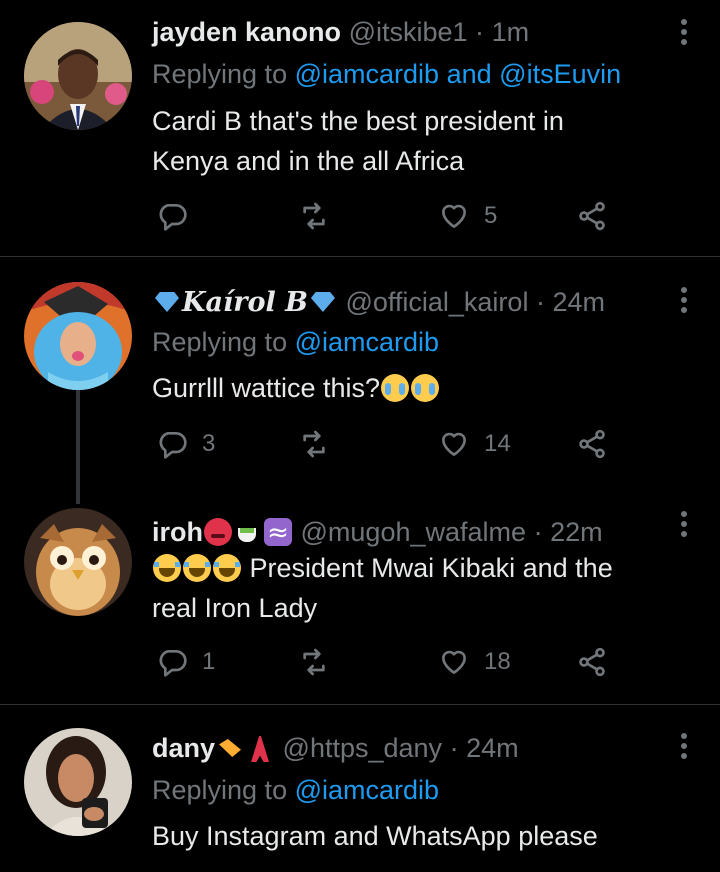 The width and height of the screenshot is (720, 872). Describe the element at coordinates (358, 121) in the screenshot. I see `tweet-text-line: Cardi B that's the best president in` at that location.